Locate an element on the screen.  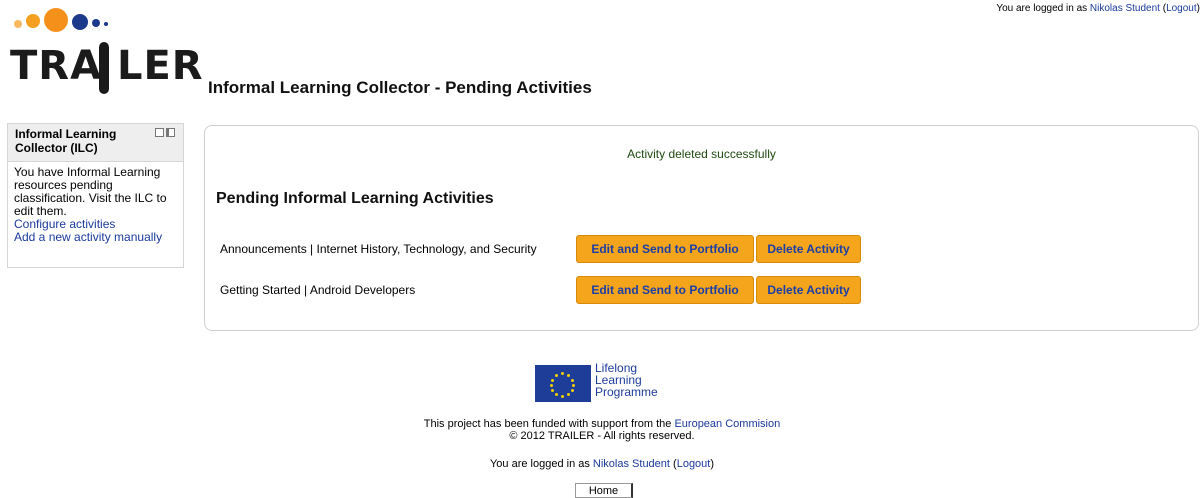
status-message: Activity deleted successfully is located at coordinates (701, 154).